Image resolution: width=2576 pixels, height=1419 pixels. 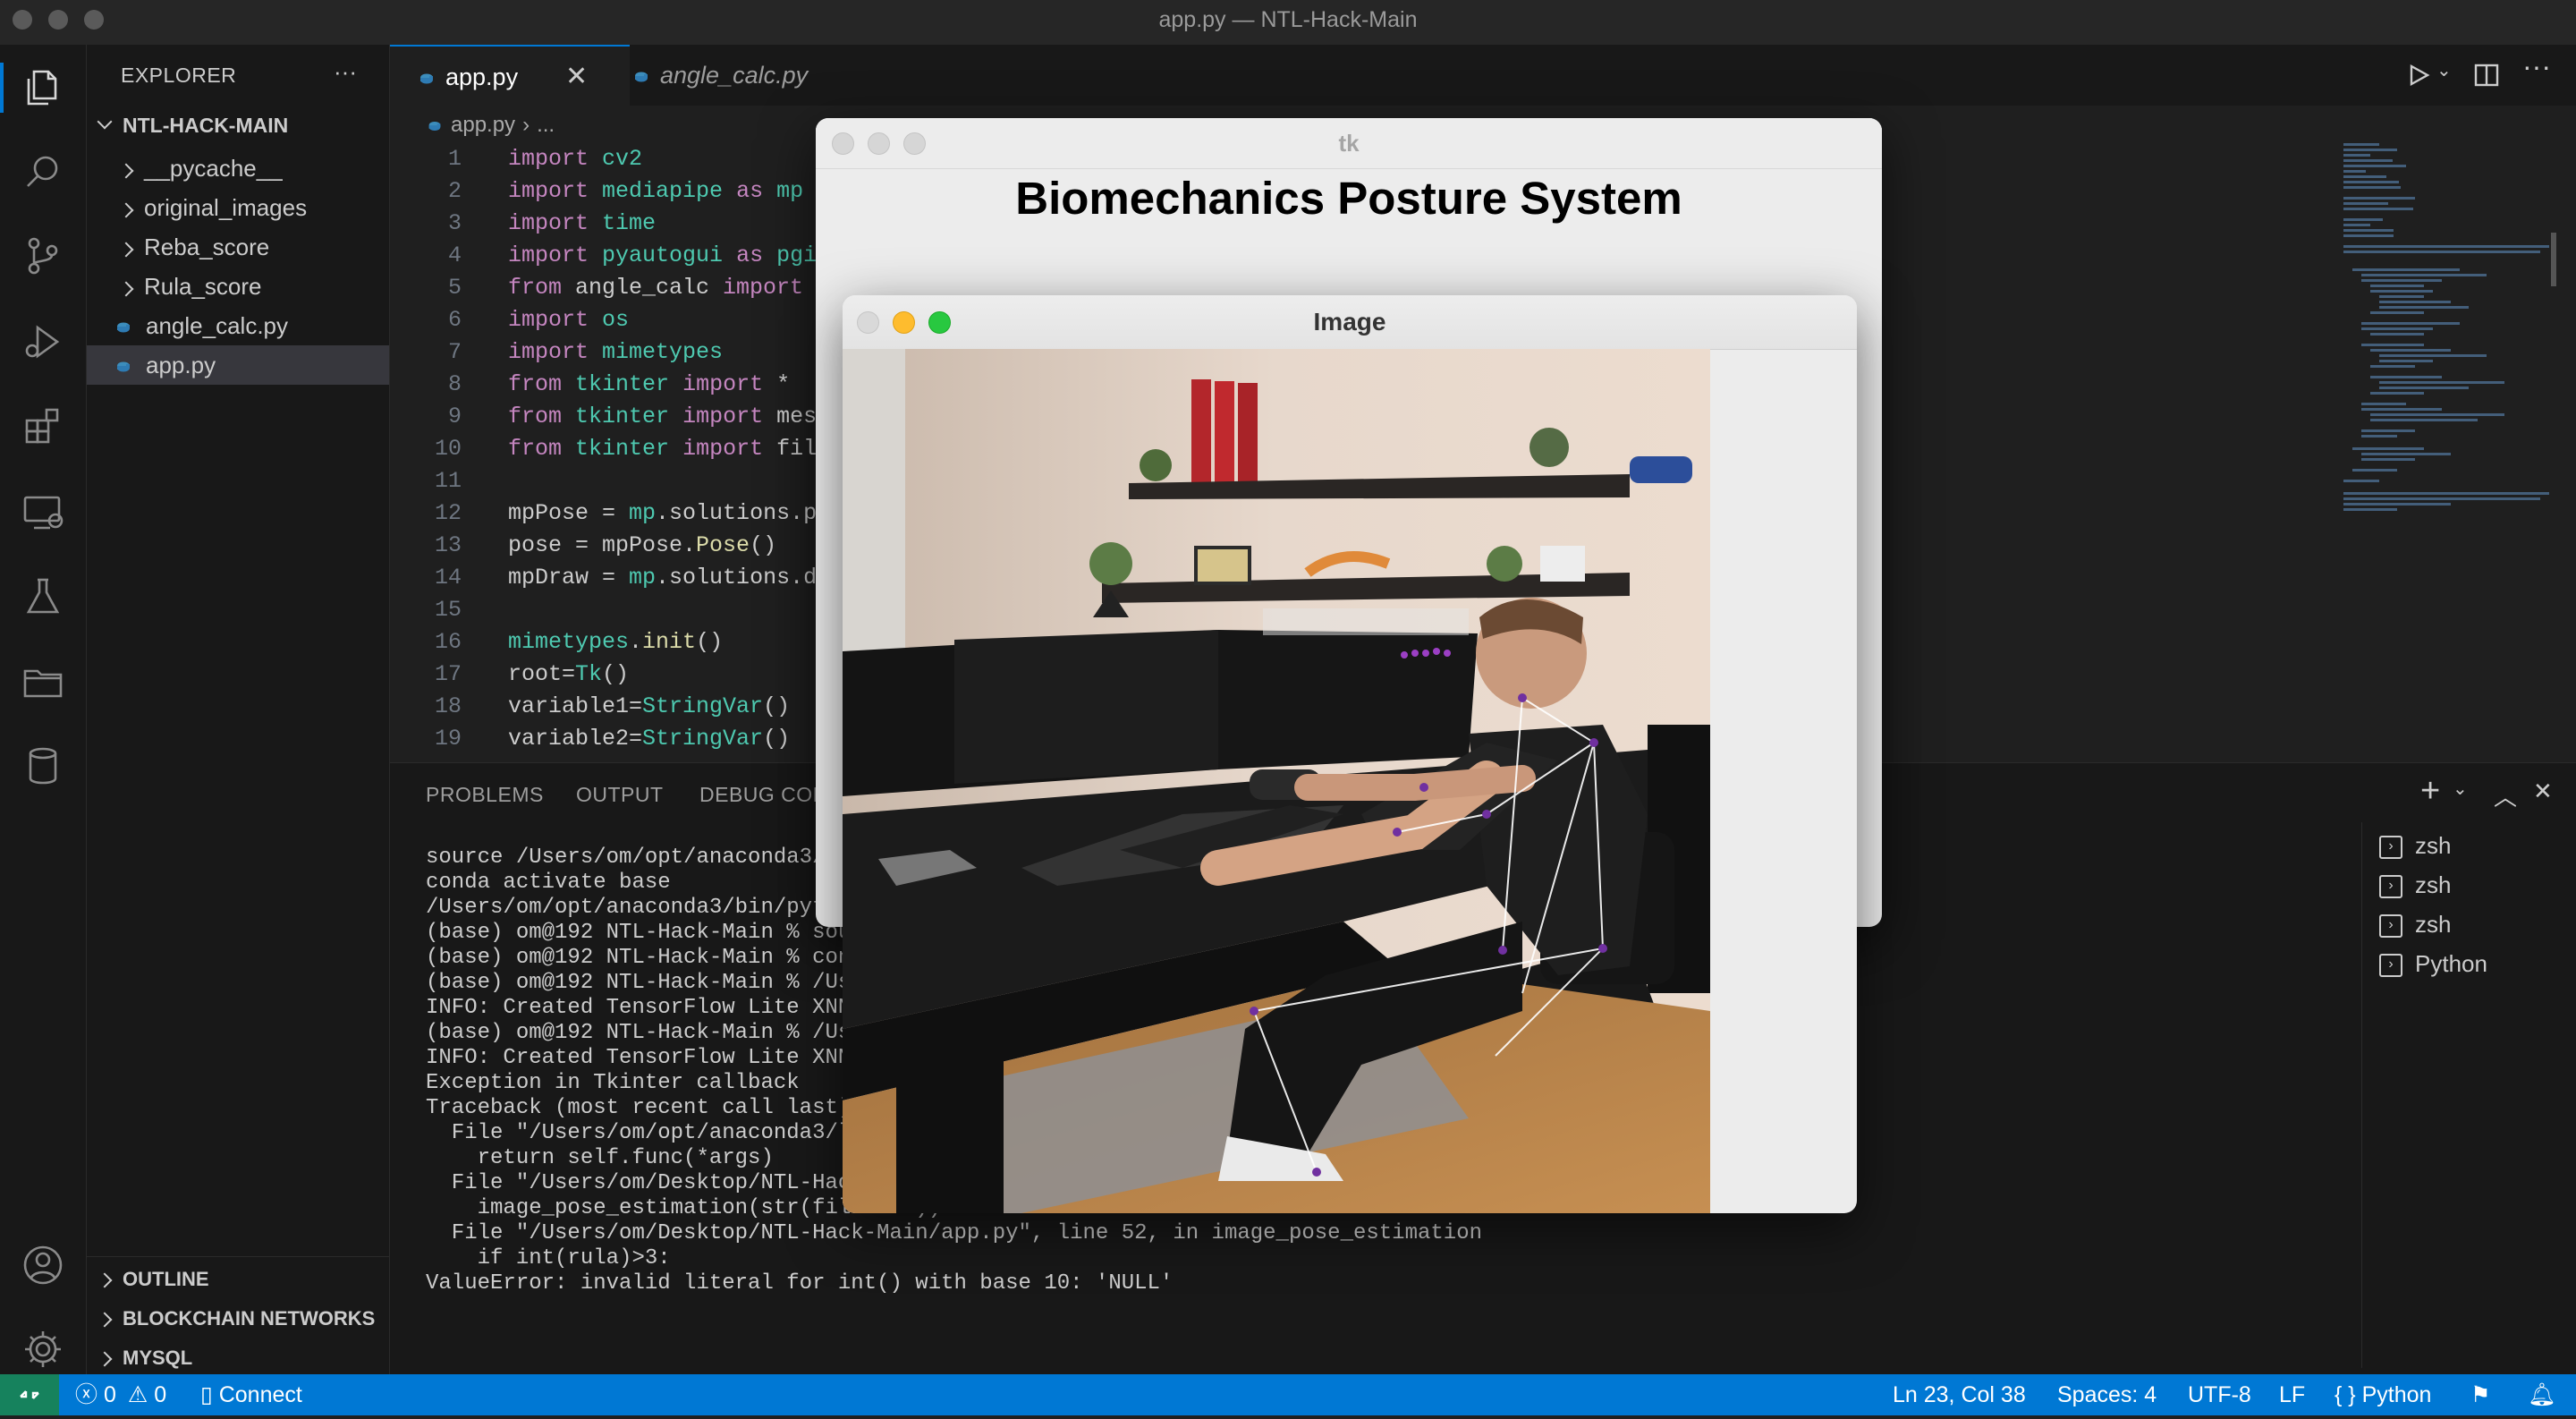 I want to click on more-actions-icon: ···, so click(x=2536, y=66).